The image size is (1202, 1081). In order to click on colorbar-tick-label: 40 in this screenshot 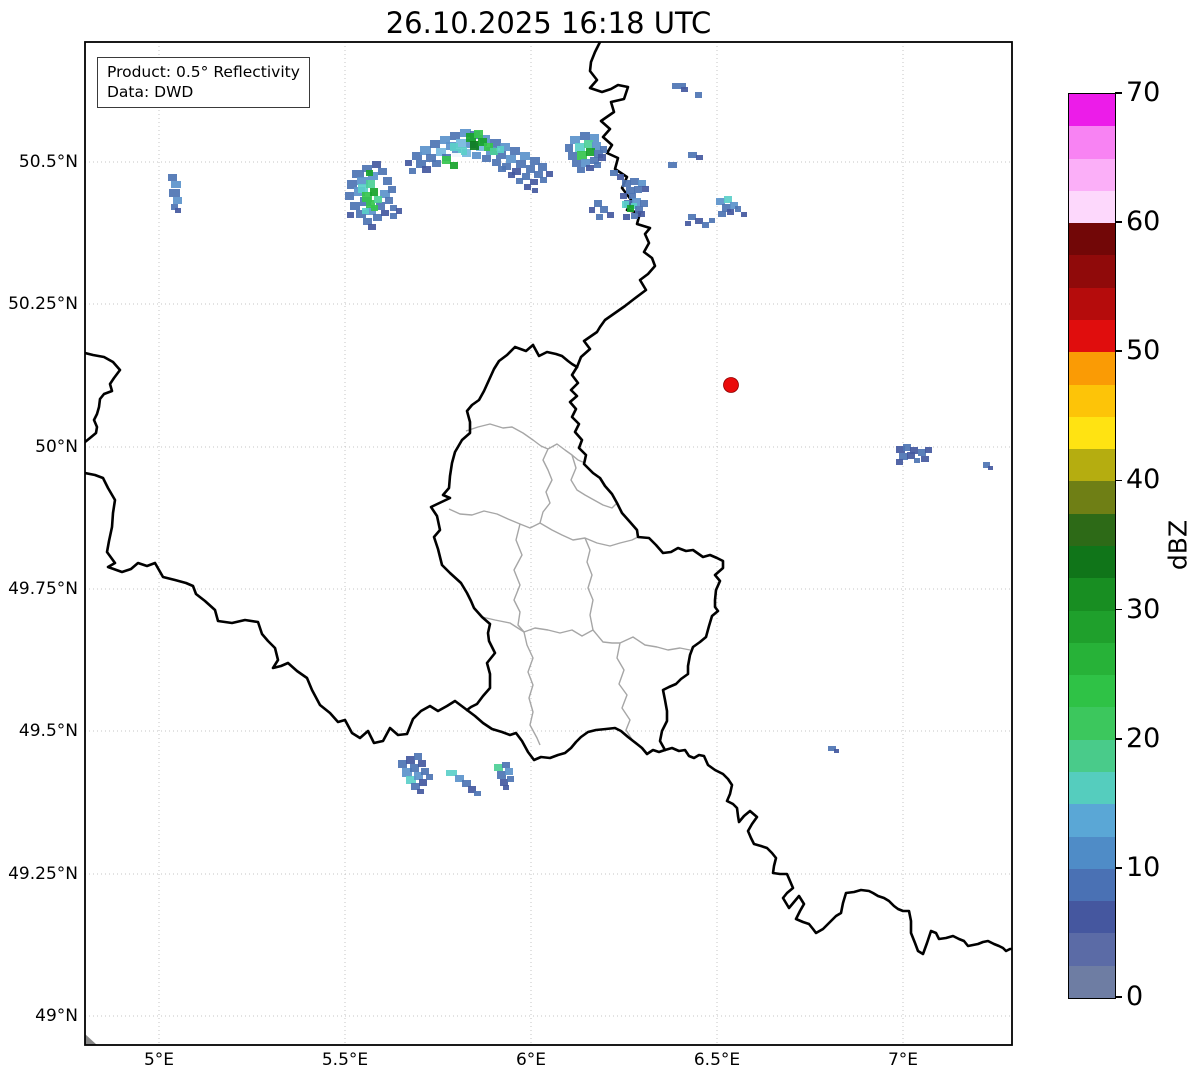, I will do `click(1143, 480)`.